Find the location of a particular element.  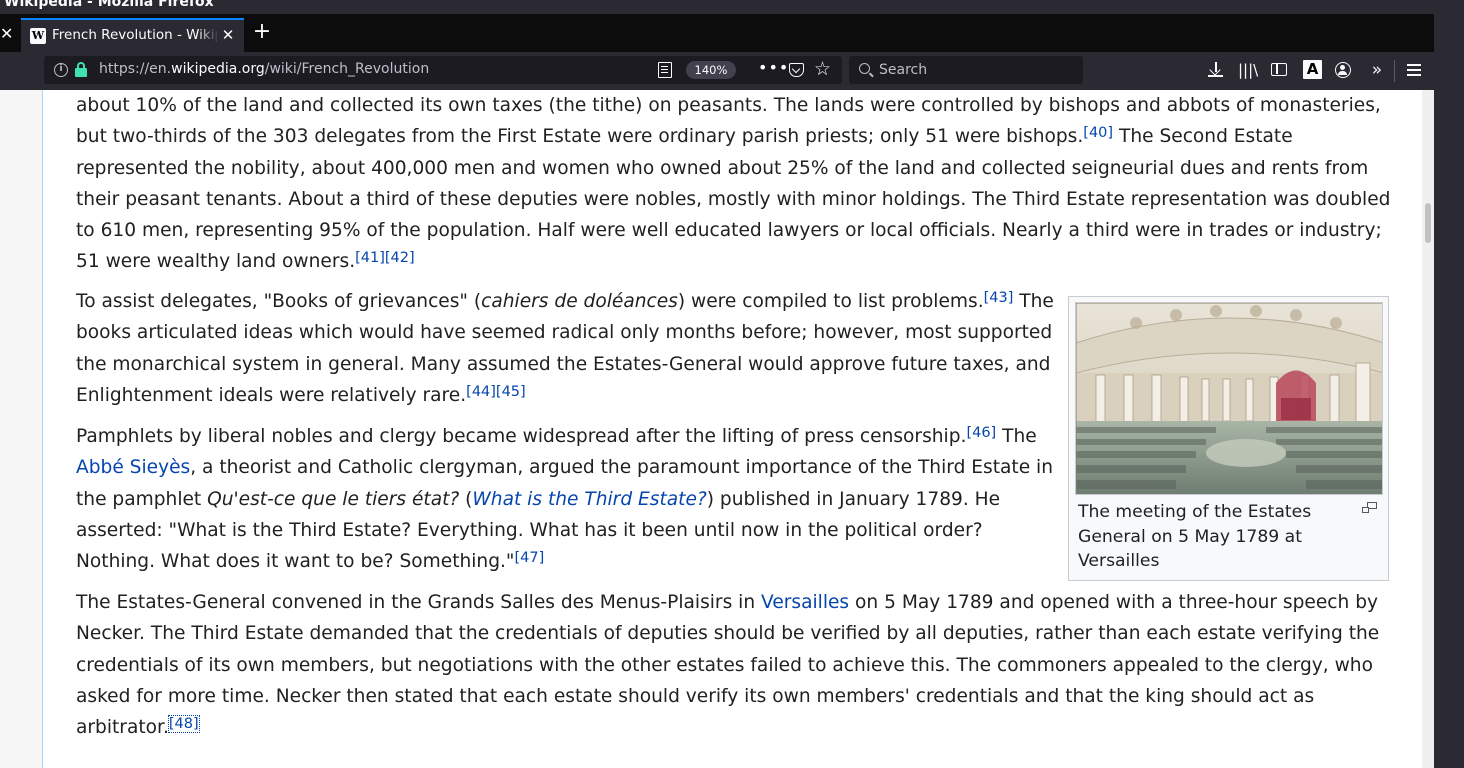

scrollbar-thumb is located at coordinates (1428, 223).